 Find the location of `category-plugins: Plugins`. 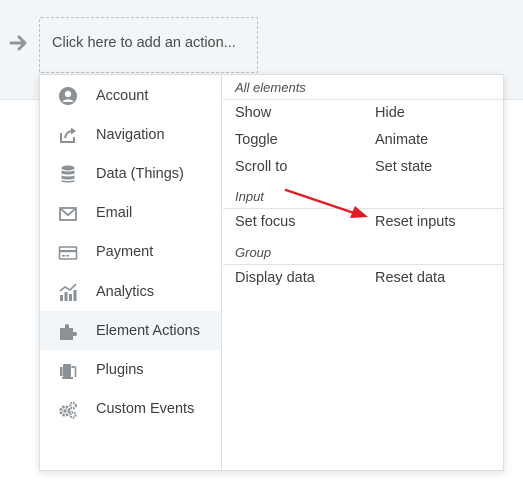

category-plugins: Plugins is located at coordinates (130, 369).